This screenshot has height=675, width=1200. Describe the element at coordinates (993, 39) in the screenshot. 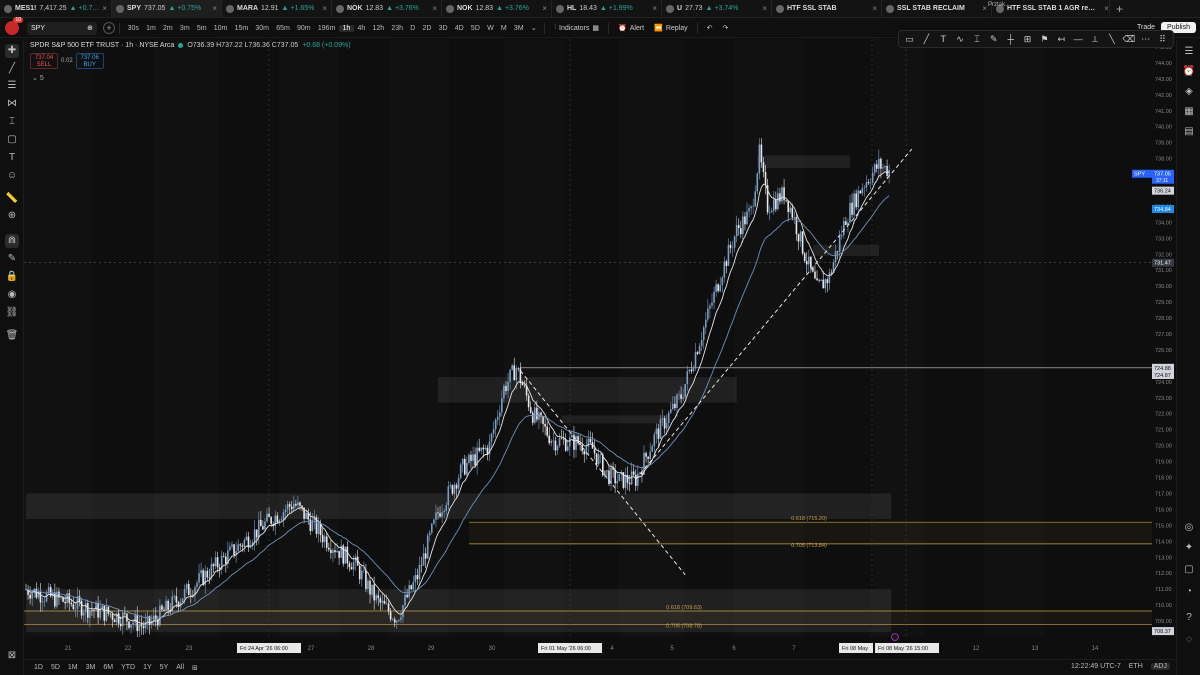

I see `brush-icon: ✎` at that location.